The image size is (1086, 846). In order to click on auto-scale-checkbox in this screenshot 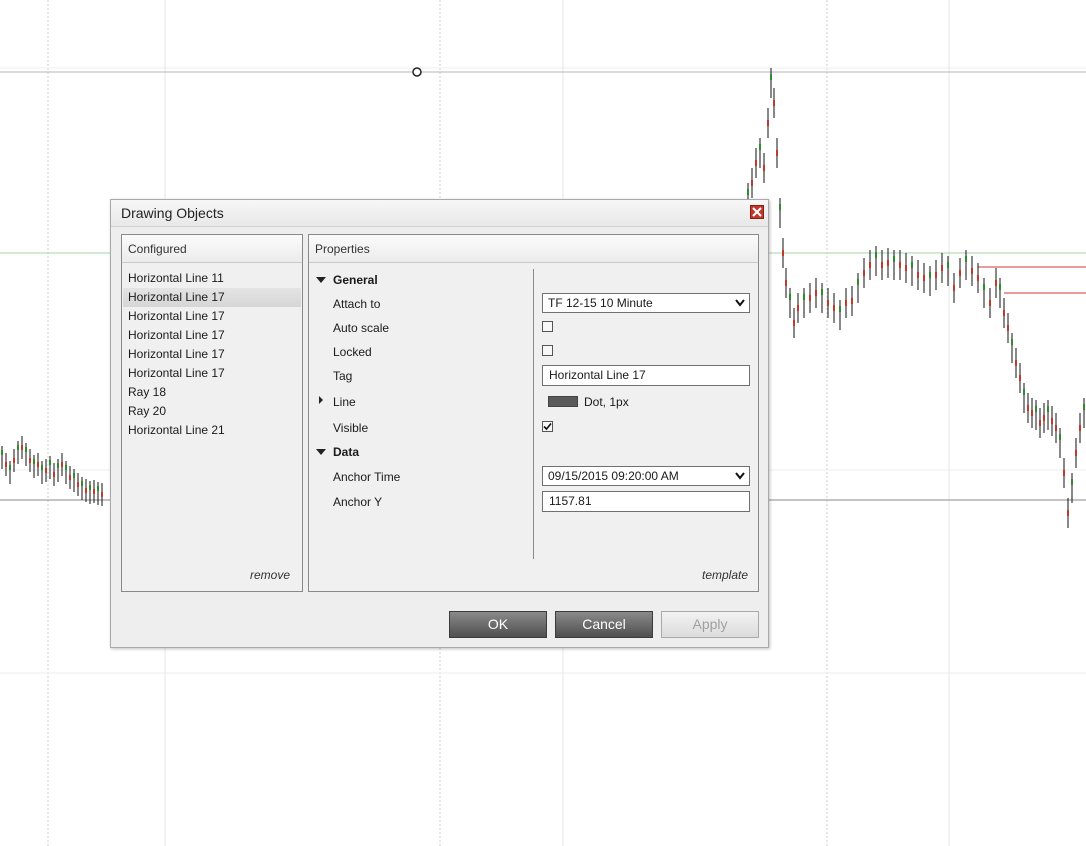, I will do `click(547, 326)`.